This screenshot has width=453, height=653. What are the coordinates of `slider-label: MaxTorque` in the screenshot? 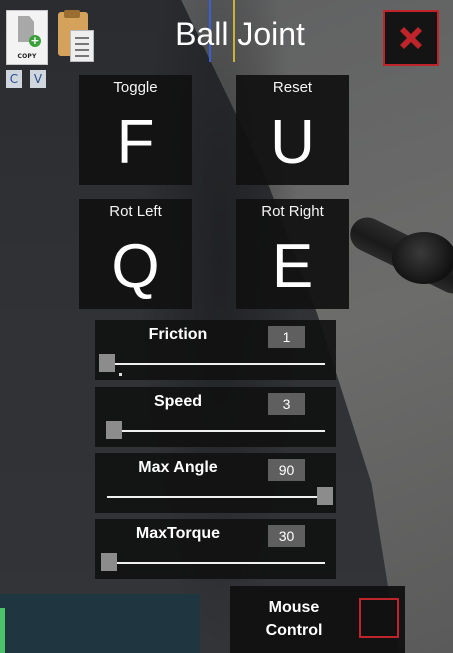 It's located at (178, 533).